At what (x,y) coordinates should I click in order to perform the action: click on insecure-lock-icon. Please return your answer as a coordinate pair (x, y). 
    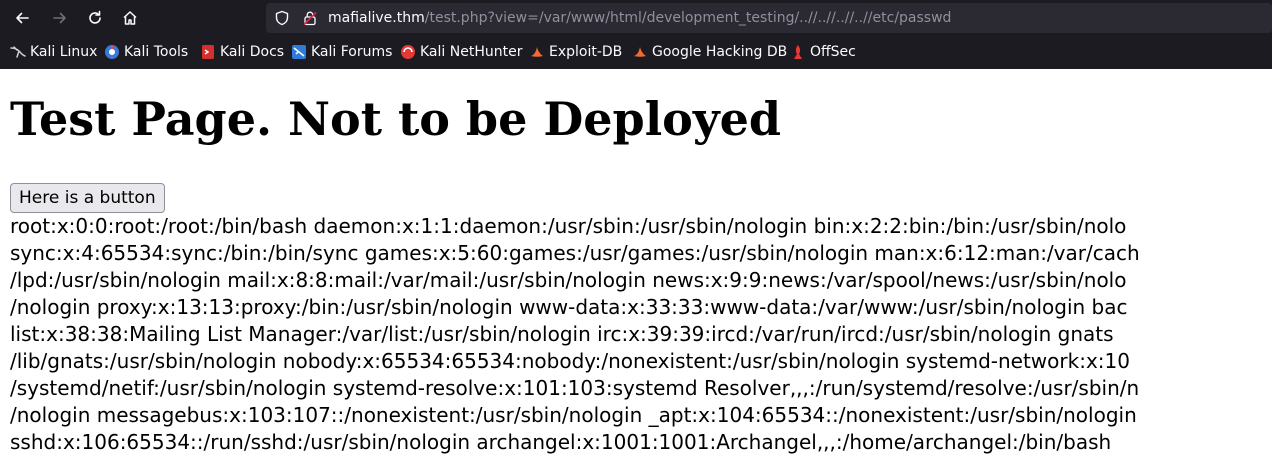
    Looking at the image, I should click on (310, 18).